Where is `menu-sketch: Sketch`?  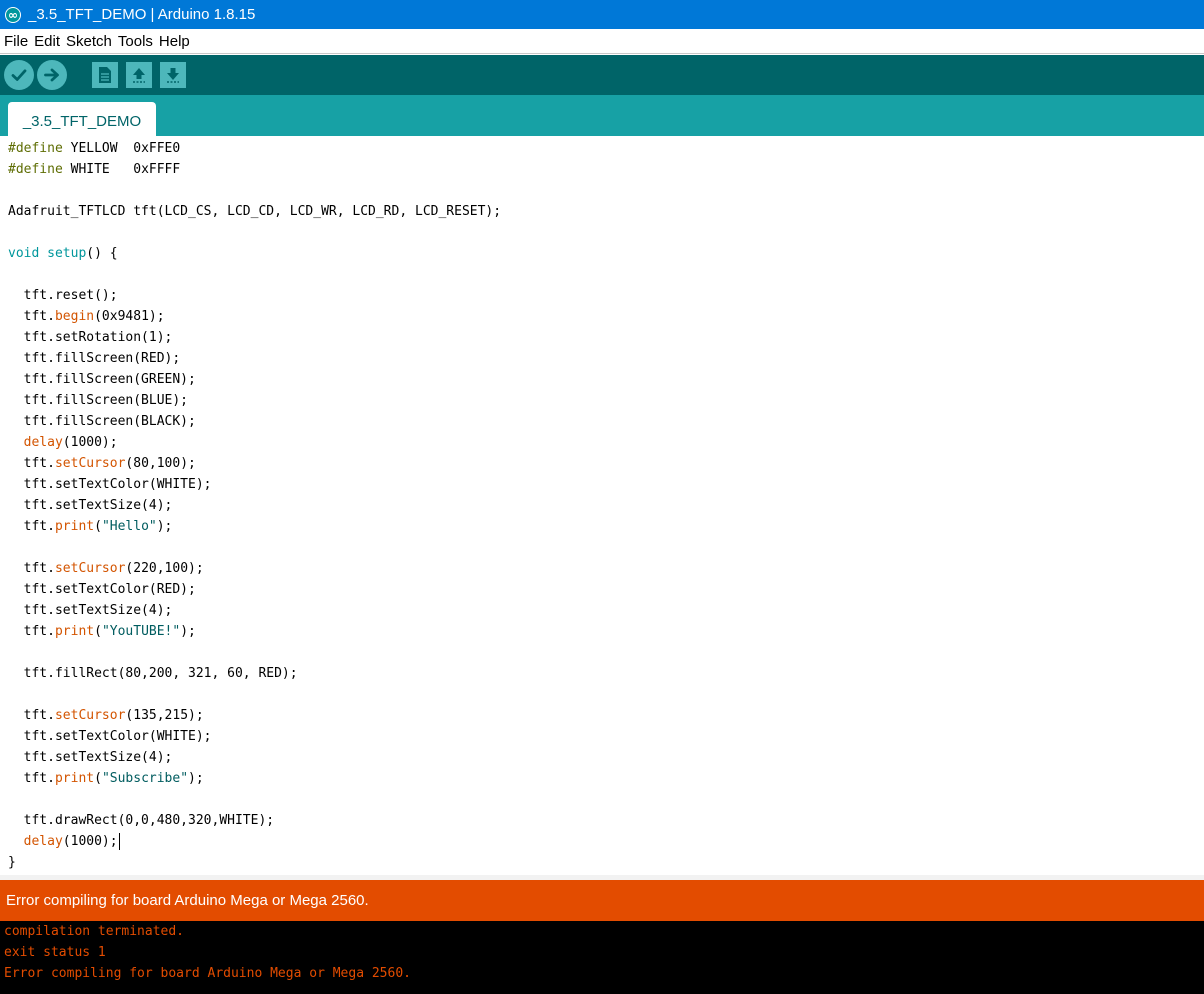
menu-sketch: Sketch is located at coordinates (89, 41).